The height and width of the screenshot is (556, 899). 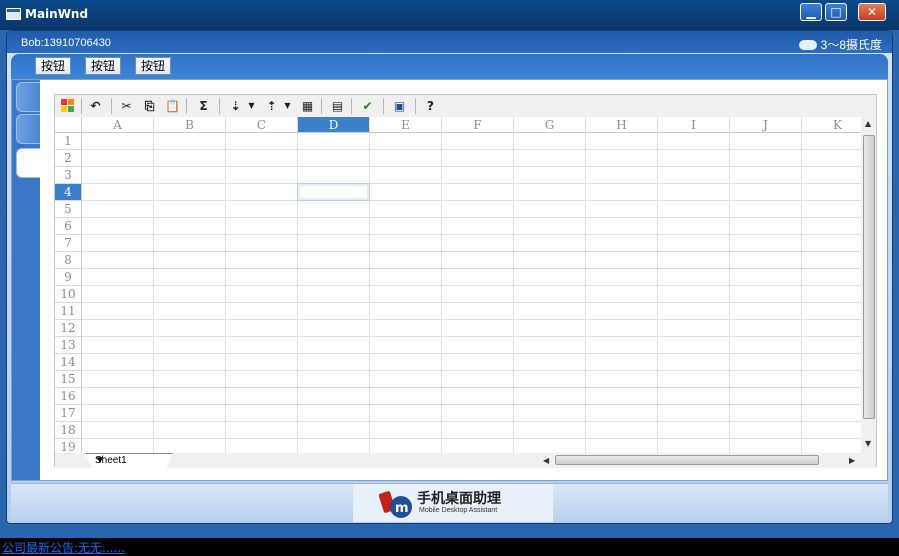 What do you see at coordinates (68, 311) in the screenshot?
I see `row-header-11: 11` at bounding box center [68, 311].